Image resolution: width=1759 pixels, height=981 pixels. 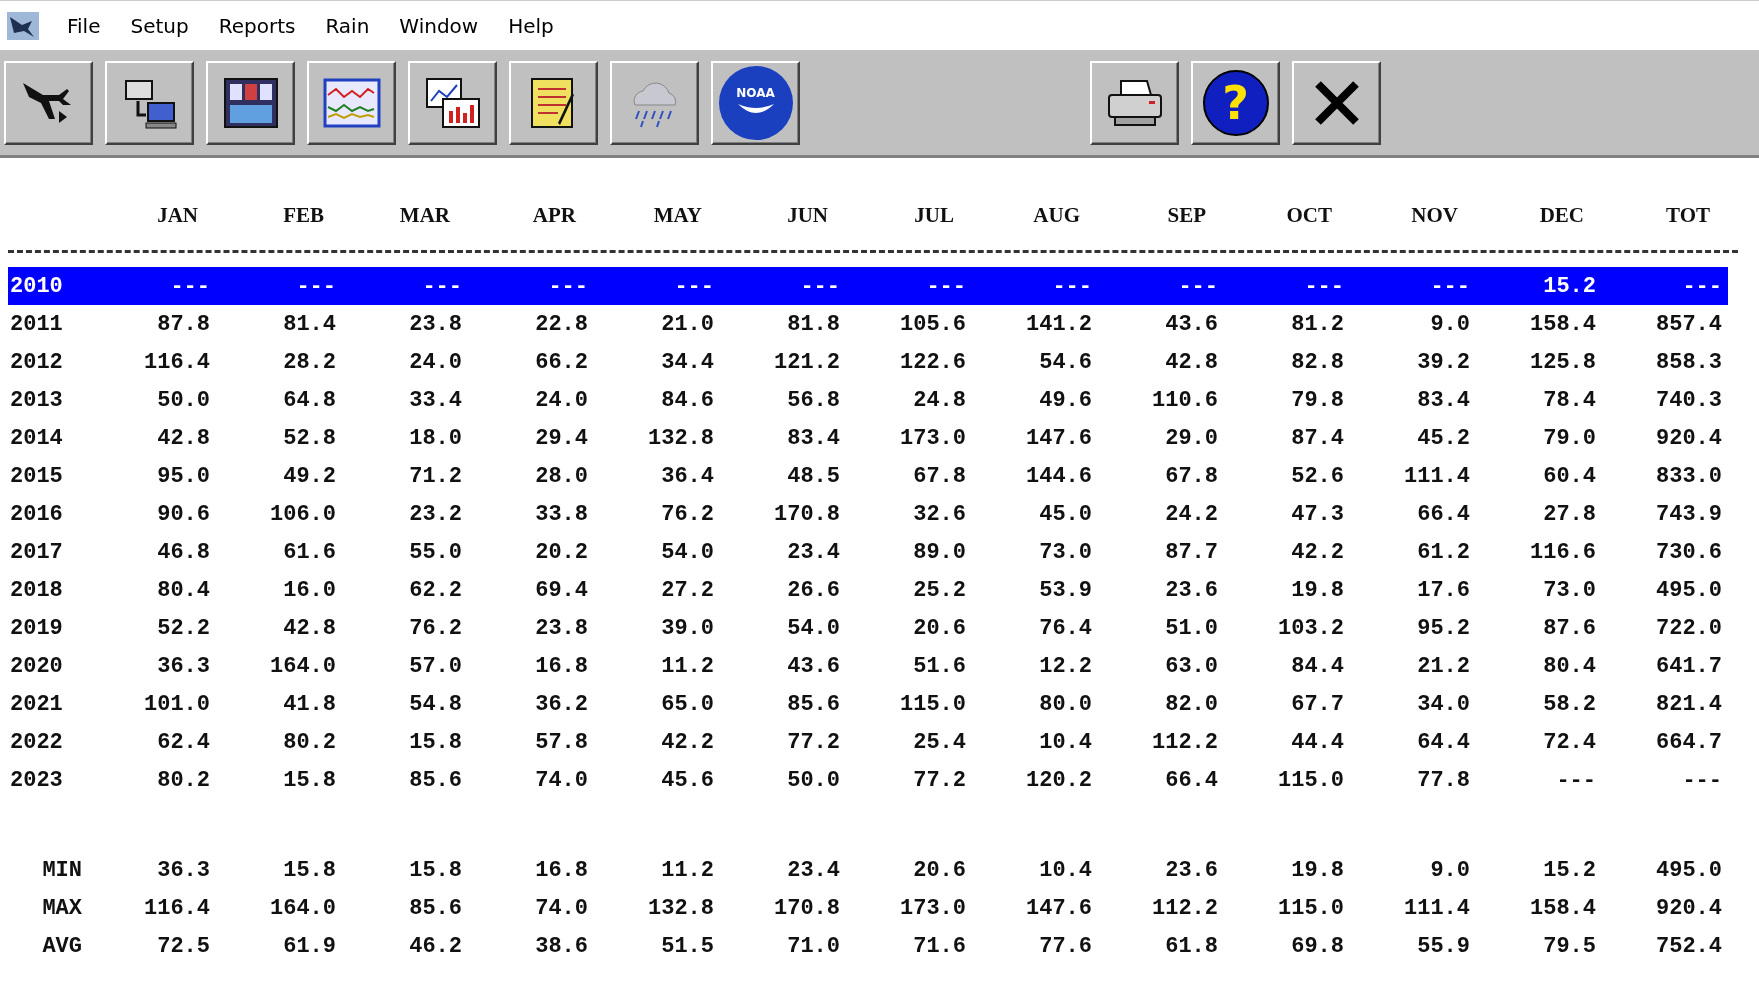 What do you see at coordinates (868, 590) in the screenshot?
I see `table-row: 2018 80.4 16.0 62.2 69.4 27.2 26.6 25.2 53.9 23.6 19.8 17.6 73.0 495.0` at bounding box center [868, 590].